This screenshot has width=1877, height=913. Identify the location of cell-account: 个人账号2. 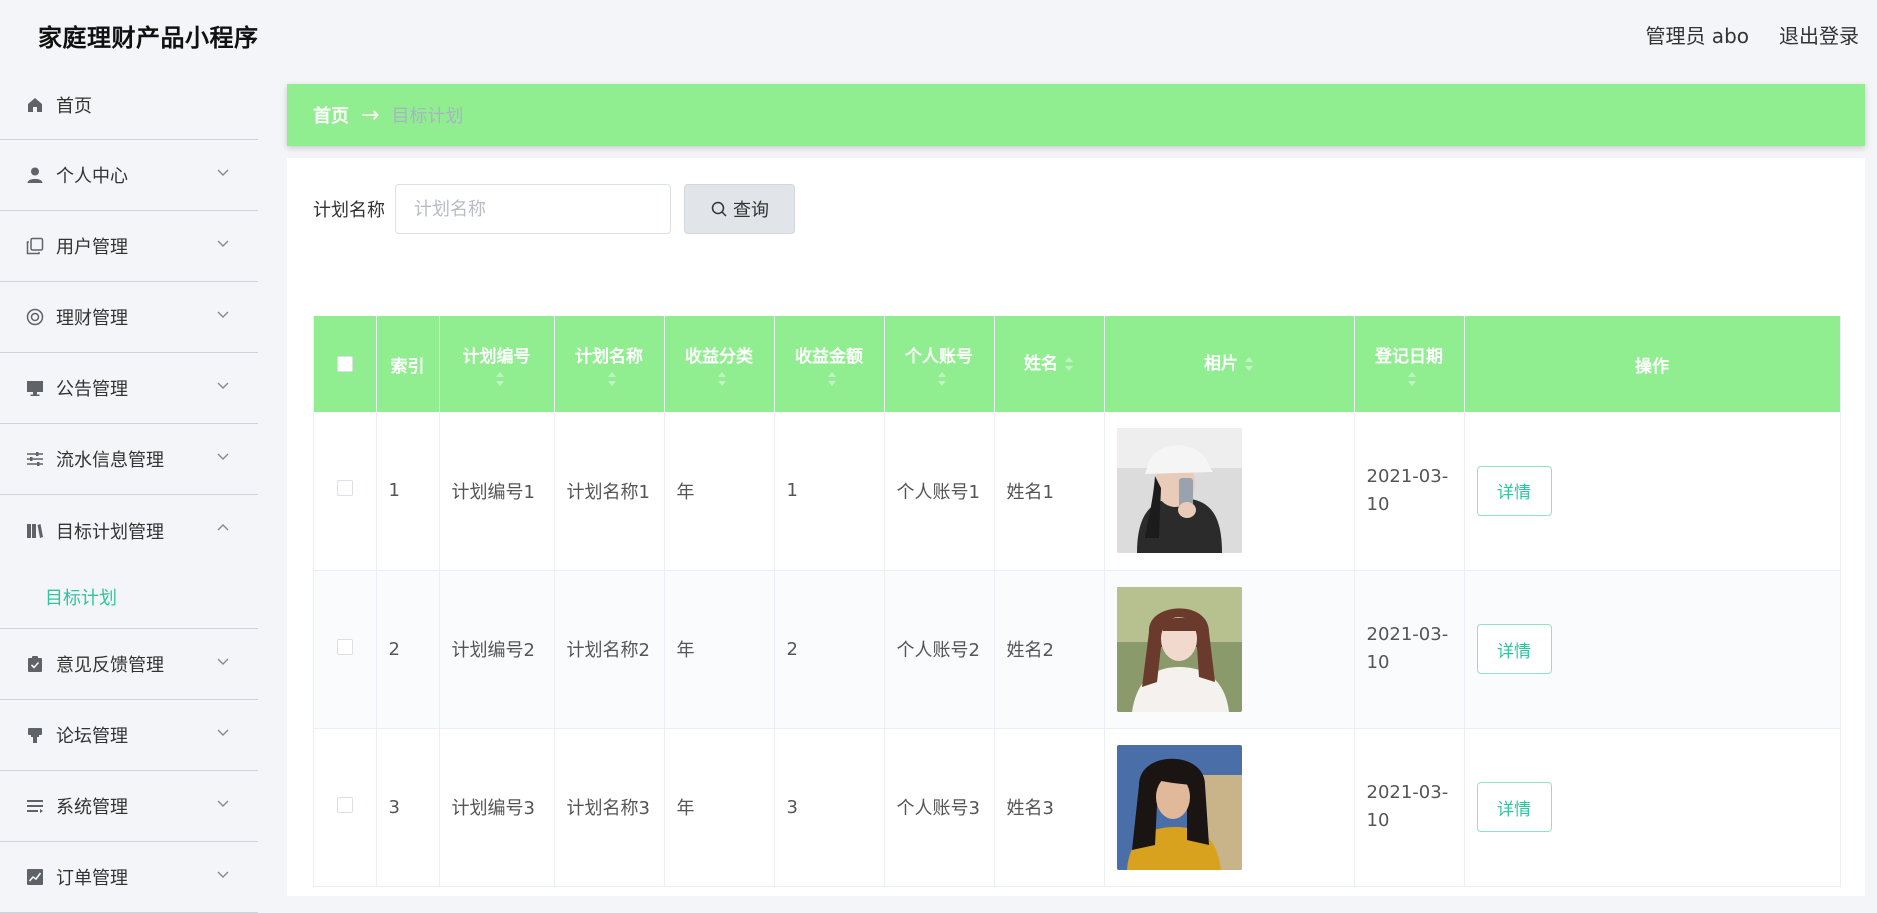
(939, 649).